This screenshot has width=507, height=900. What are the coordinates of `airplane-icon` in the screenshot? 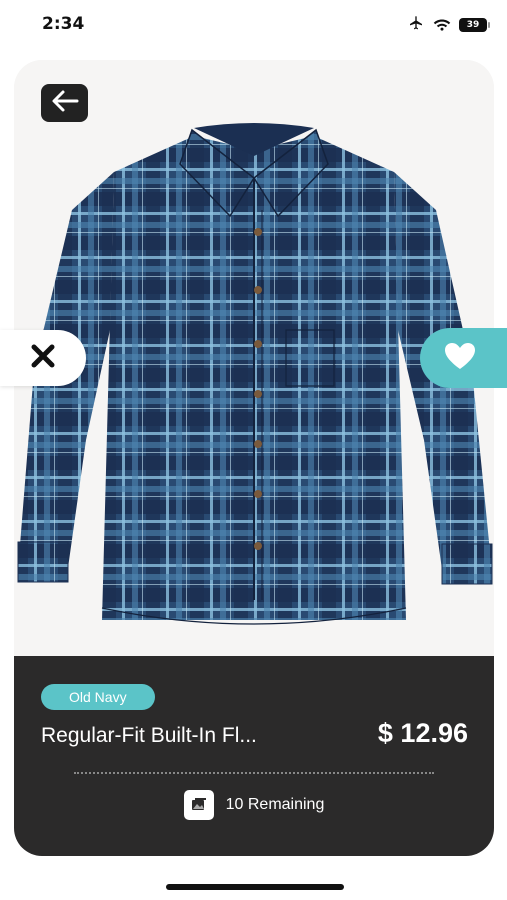 It's located at (416, 25).